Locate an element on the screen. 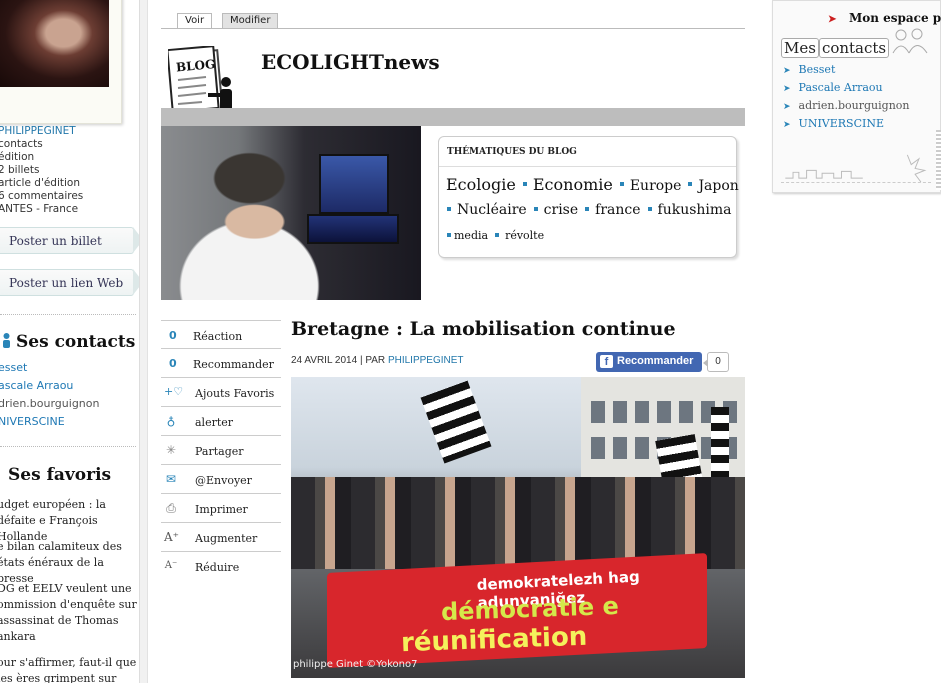 Image resolution: width=941 pixels, height=683 pixels. profile-username: PHILIPPEGINET is located at coordinates (41, 131).